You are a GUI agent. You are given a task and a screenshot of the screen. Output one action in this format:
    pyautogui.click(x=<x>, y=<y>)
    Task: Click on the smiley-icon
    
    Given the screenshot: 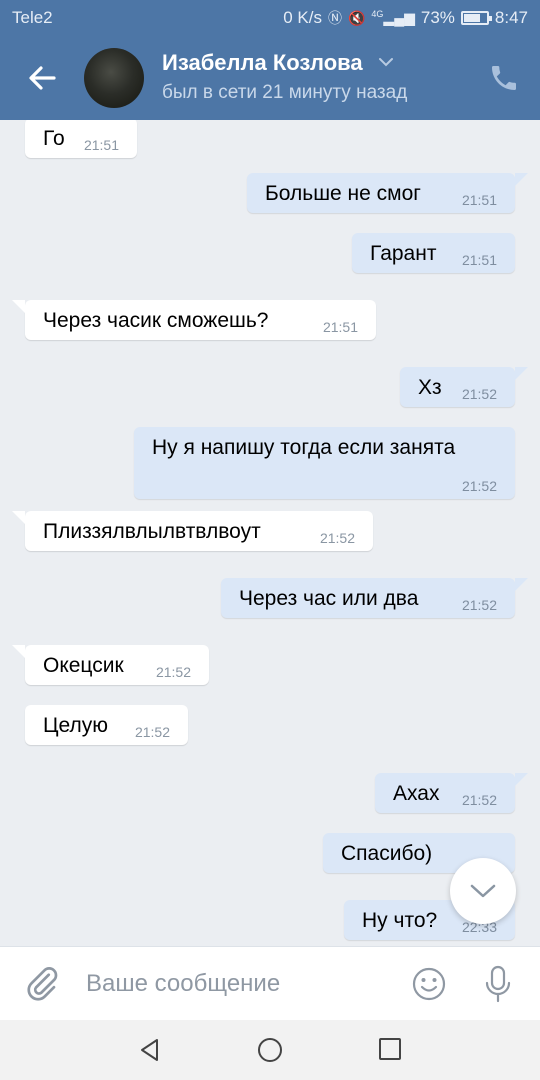 What is the action you would take?
    pyautogui.click(x=429, y=984)
    